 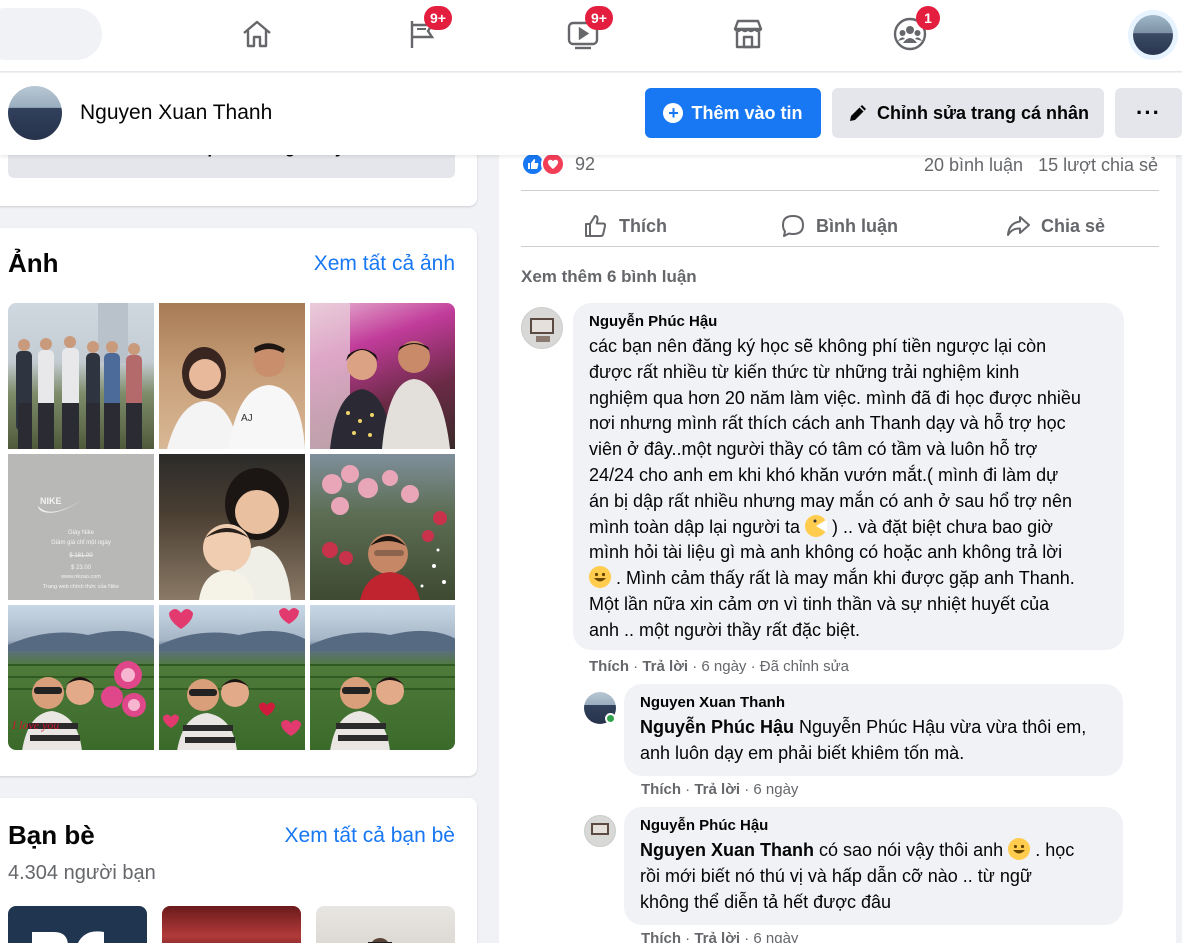 What do you see at coordinates (724, 629) in the screenshot?
I see `comment-line: anh .. một người thầy rất đặc biệt.` at bounding box center [724, 629].